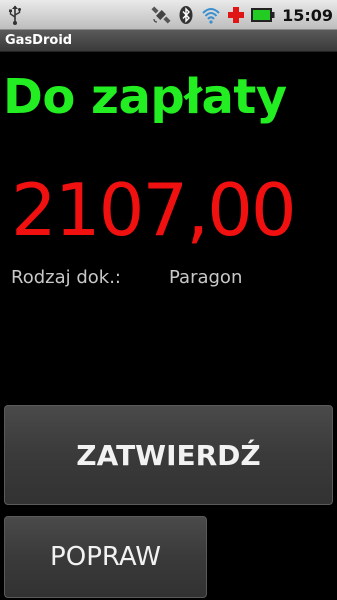  Describe the element at coordinates (145, 97) in the screenshot. I see `payment-heading: Do zapłaty` at that location.